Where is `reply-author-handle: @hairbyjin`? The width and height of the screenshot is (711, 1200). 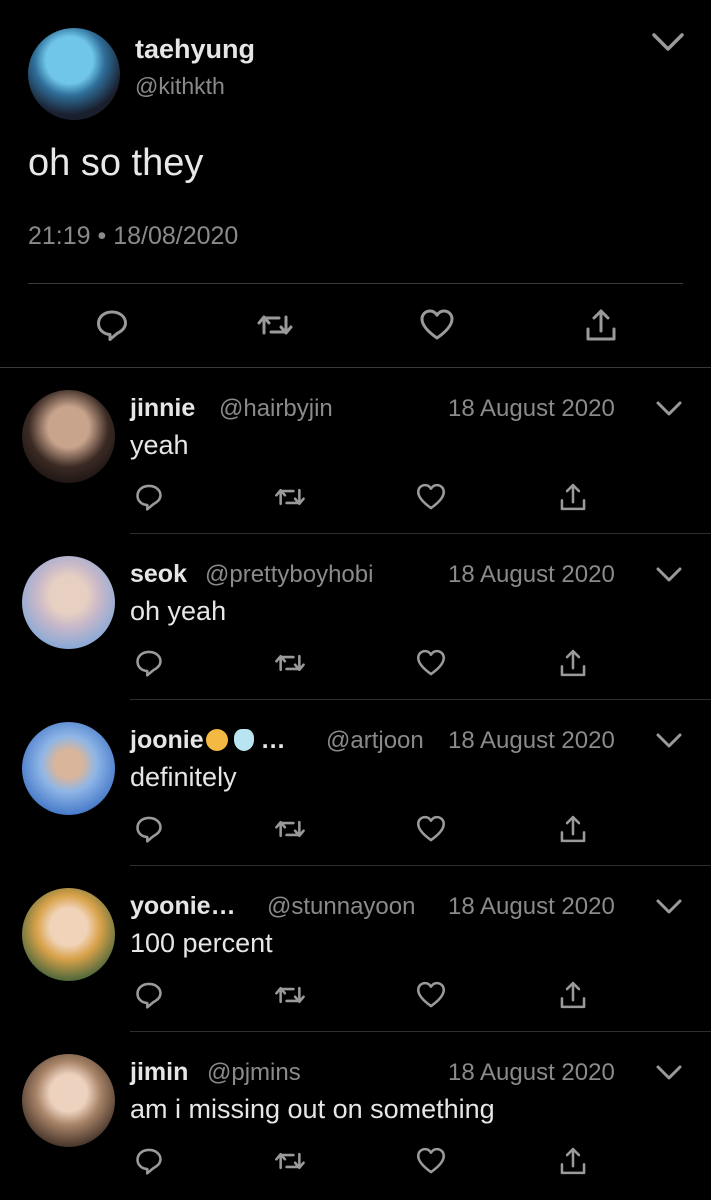
reply-author-handle: @hairbyjin is located at coordinates (276, 409).